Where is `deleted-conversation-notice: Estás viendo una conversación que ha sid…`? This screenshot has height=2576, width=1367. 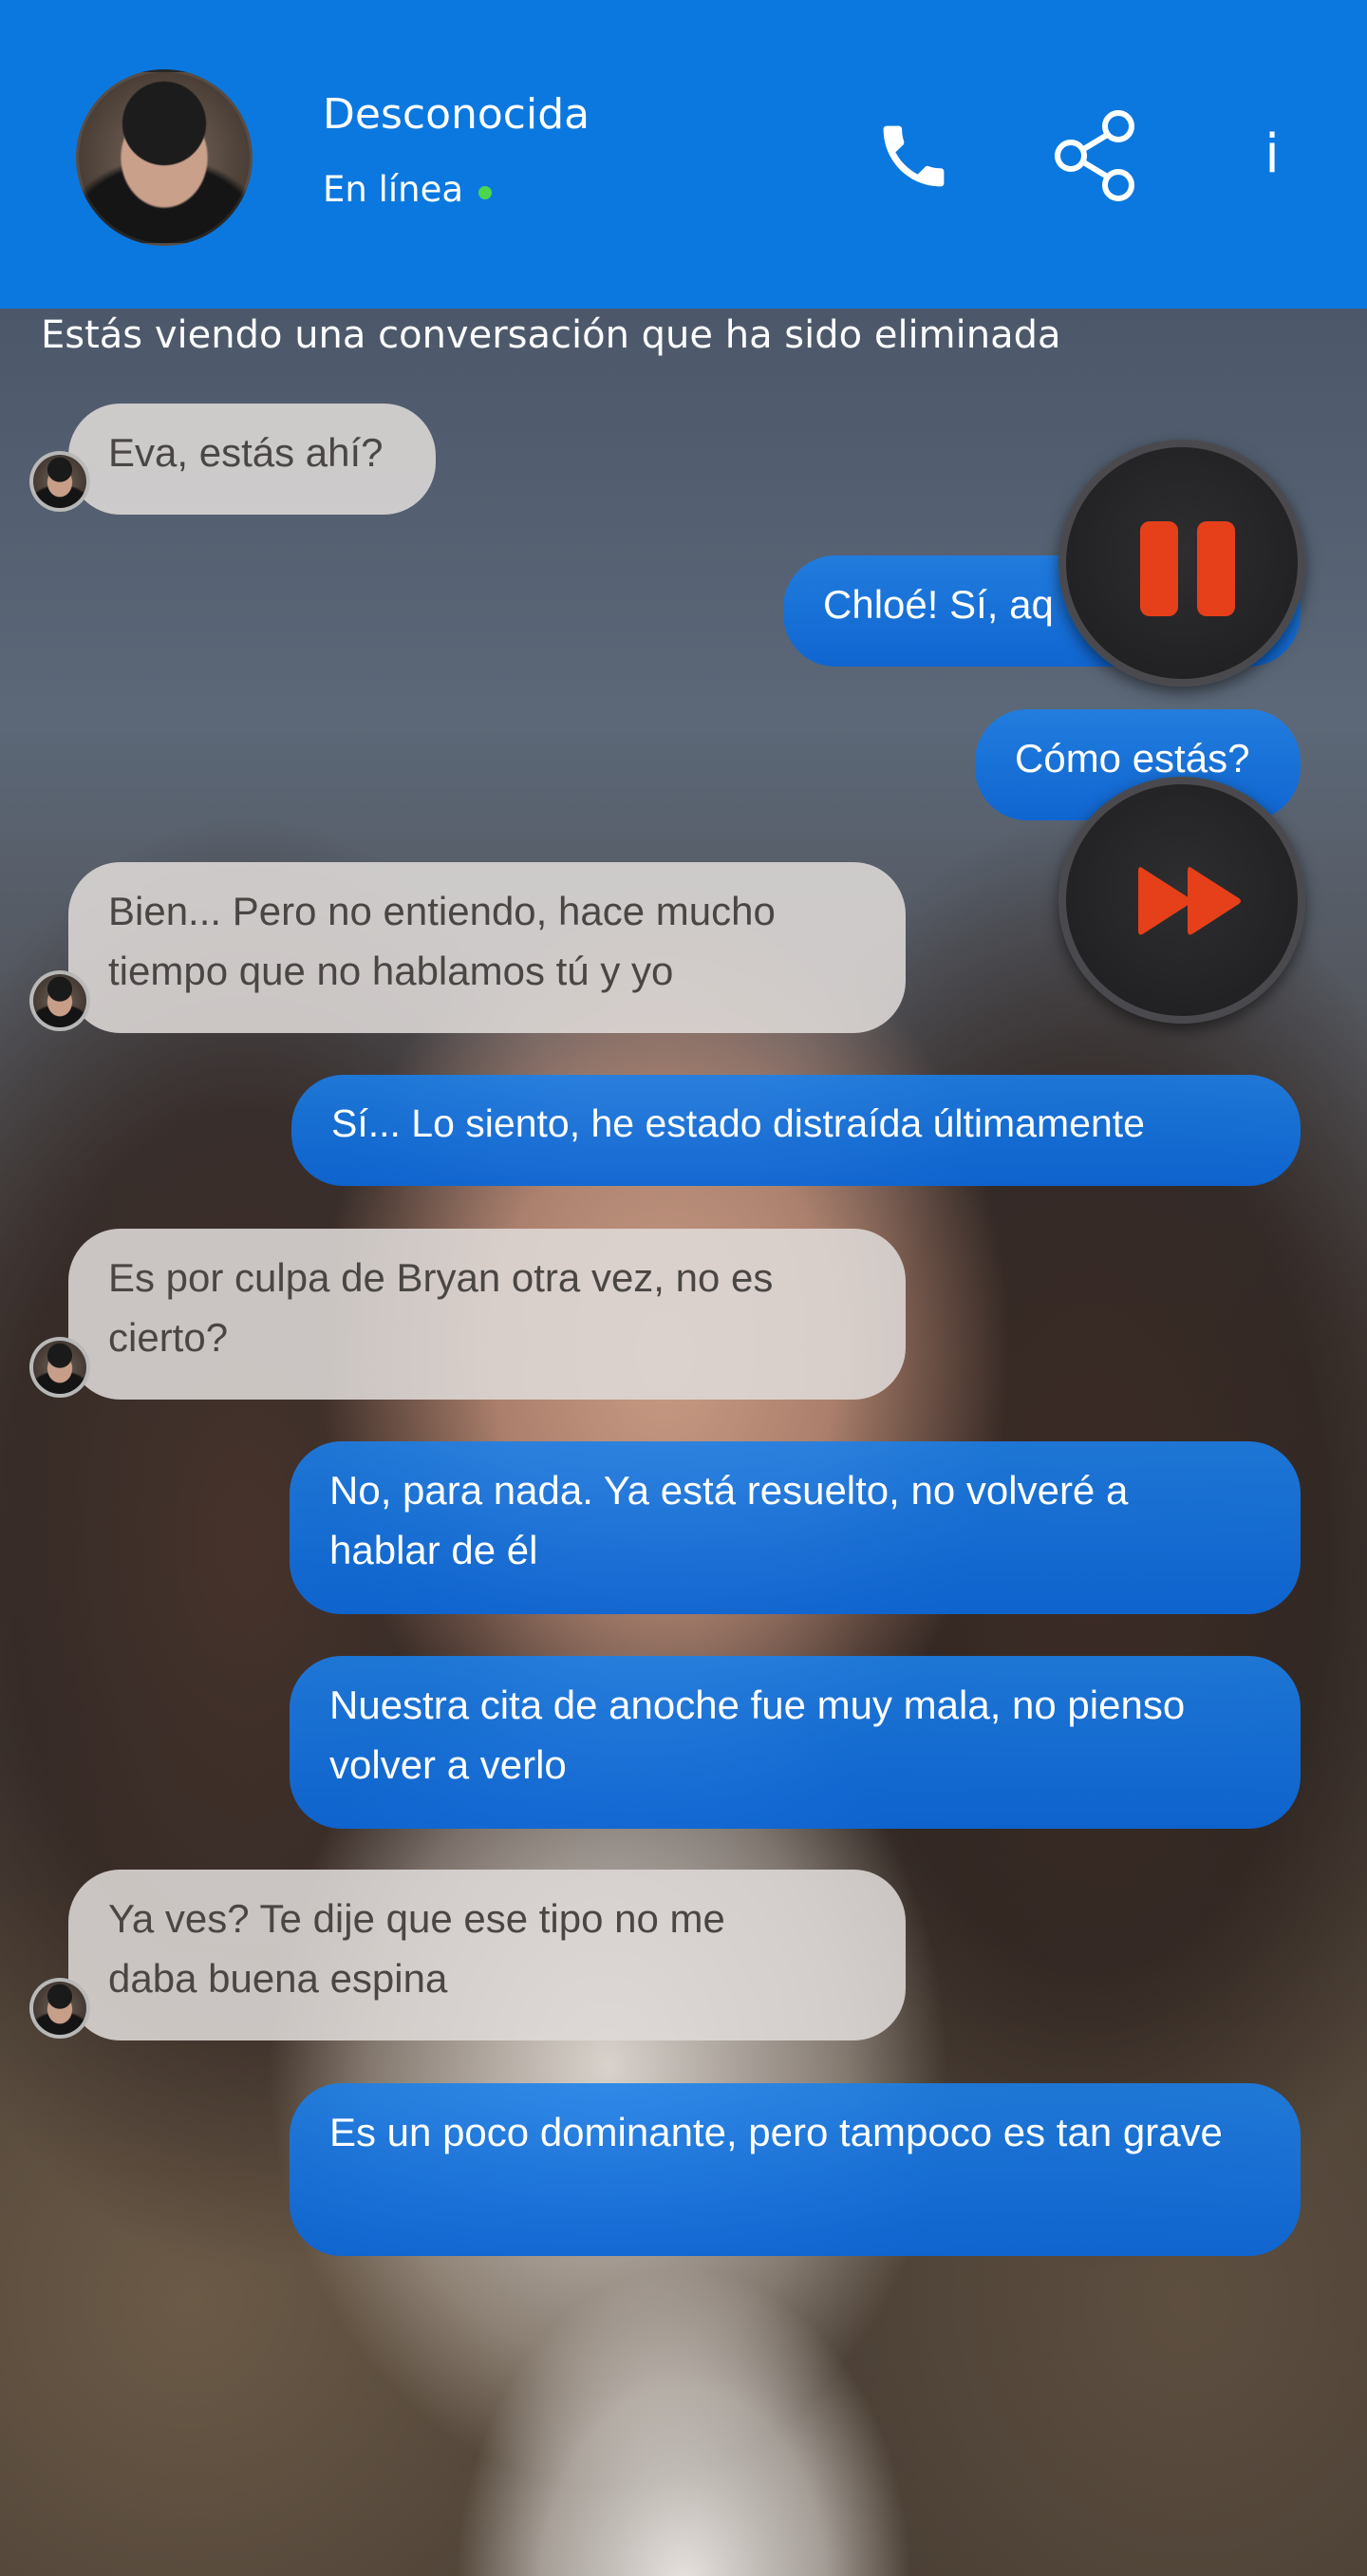
deleted-conversation-notice: Estás viendo una conversación que ha sid… is located at coordinates (551, 335).